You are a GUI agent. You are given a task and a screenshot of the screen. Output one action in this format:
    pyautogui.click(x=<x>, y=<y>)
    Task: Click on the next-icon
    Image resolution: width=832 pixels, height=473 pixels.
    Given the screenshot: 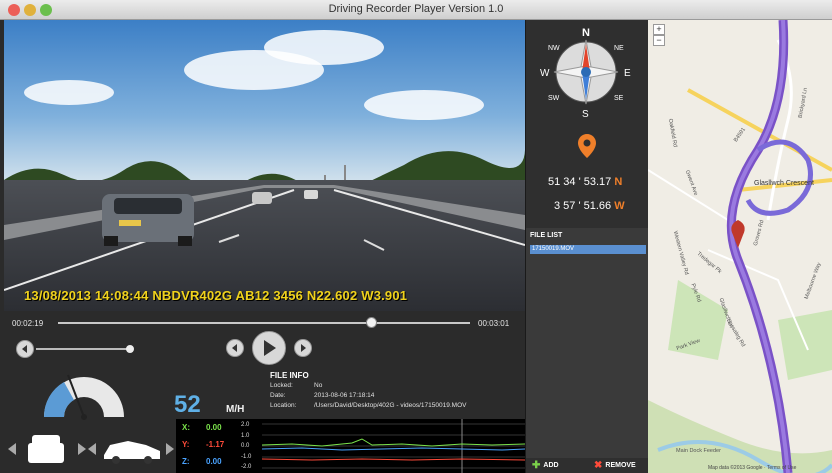 What is the action you would take?
    pyautogui.click(x=303, y=348)
    